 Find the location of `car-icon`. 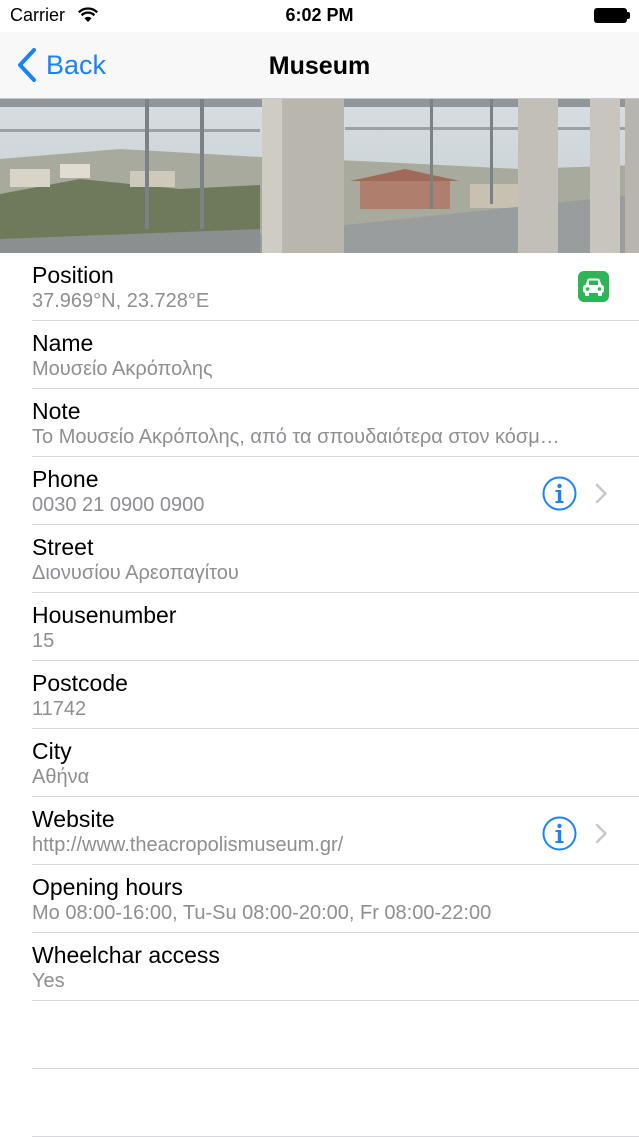

car-icon is located at coordinates (593, 286).